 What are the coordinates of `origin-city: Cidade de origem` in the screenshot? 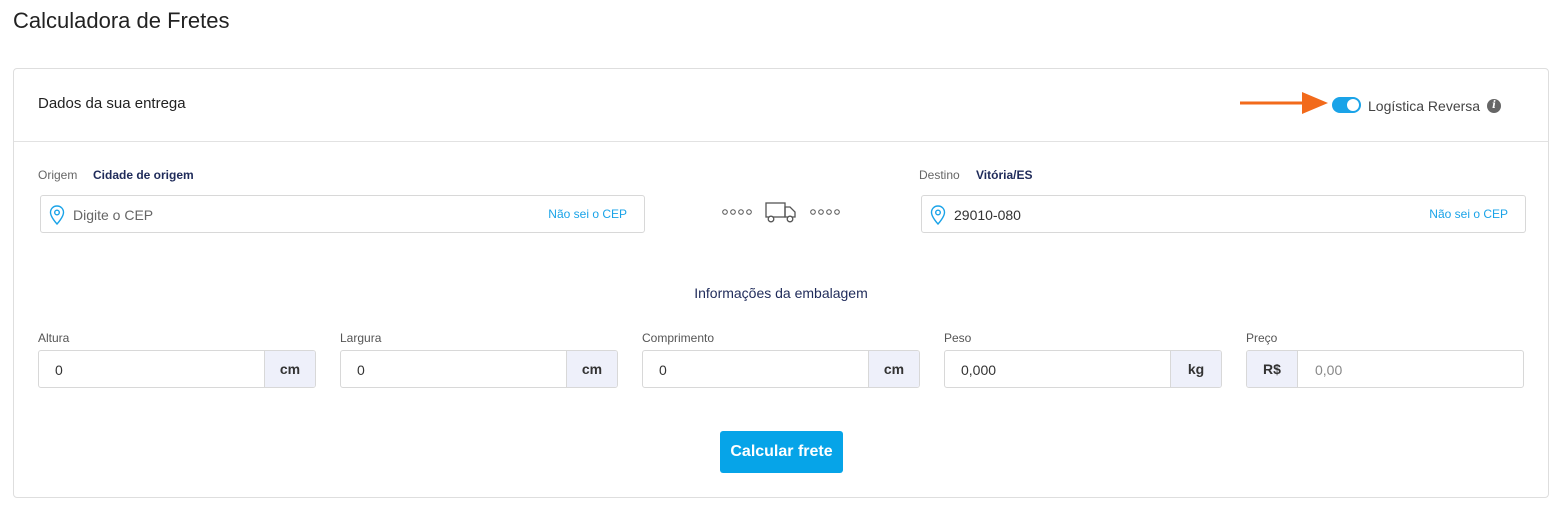 It's located at (143, 175).